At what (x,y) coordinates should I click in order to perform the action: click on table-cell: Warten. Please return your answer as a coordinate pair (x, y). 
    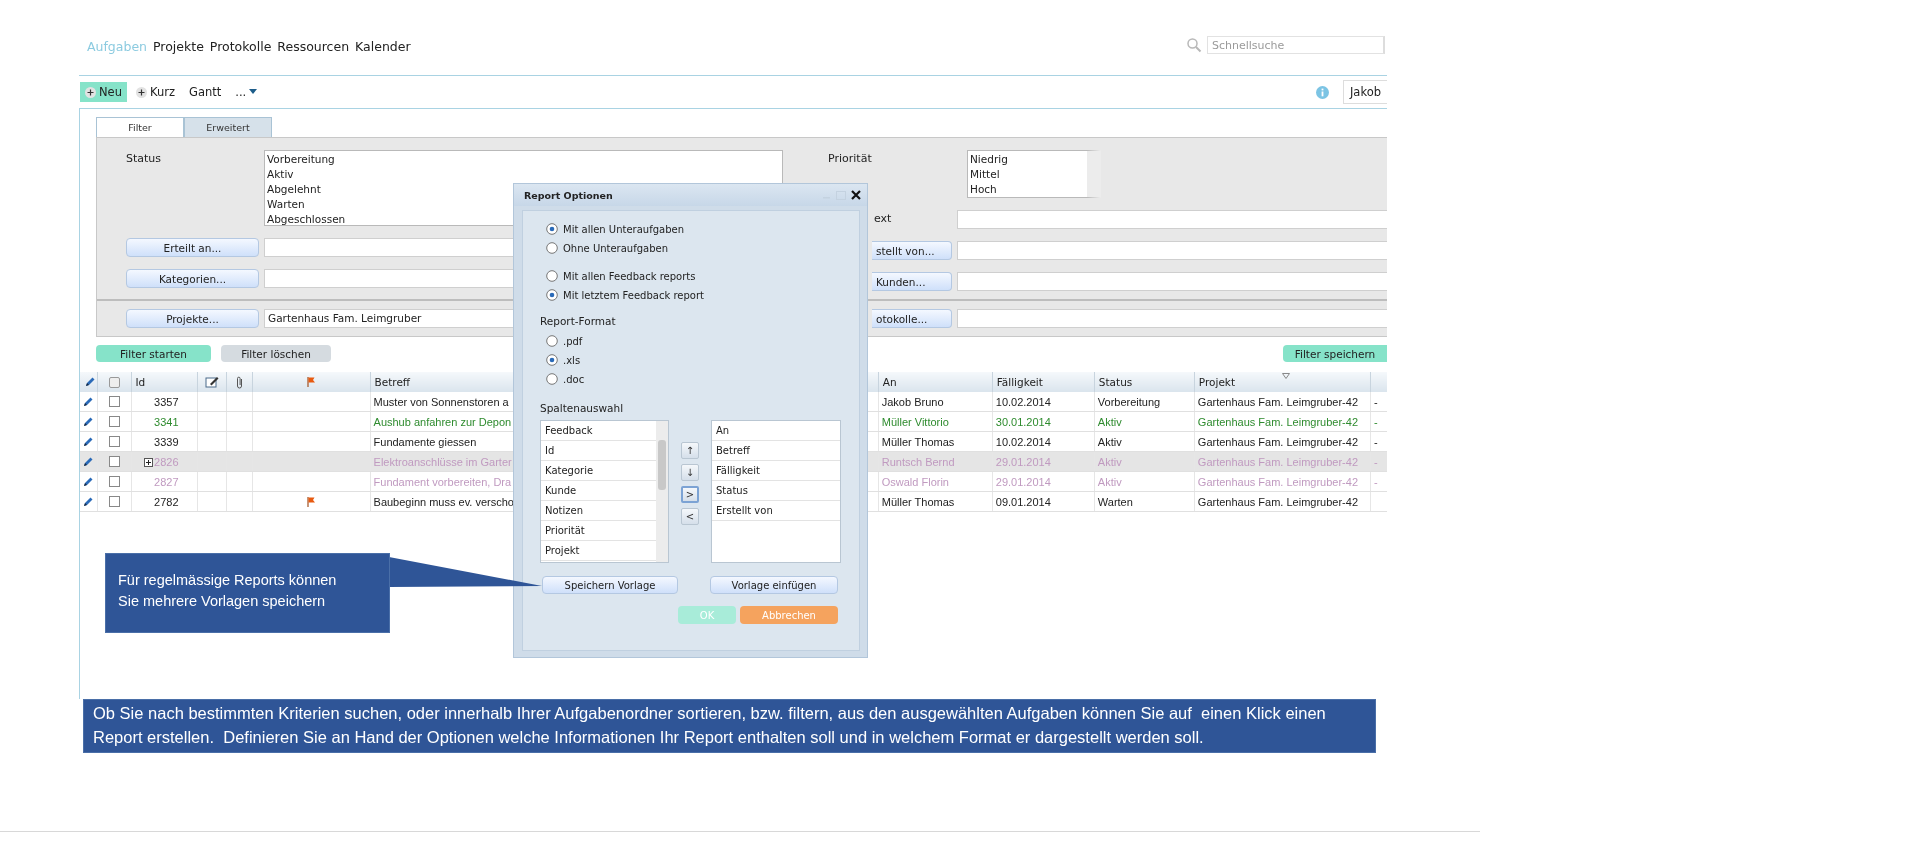
    Looking at the image, I should click on (1115, 501).